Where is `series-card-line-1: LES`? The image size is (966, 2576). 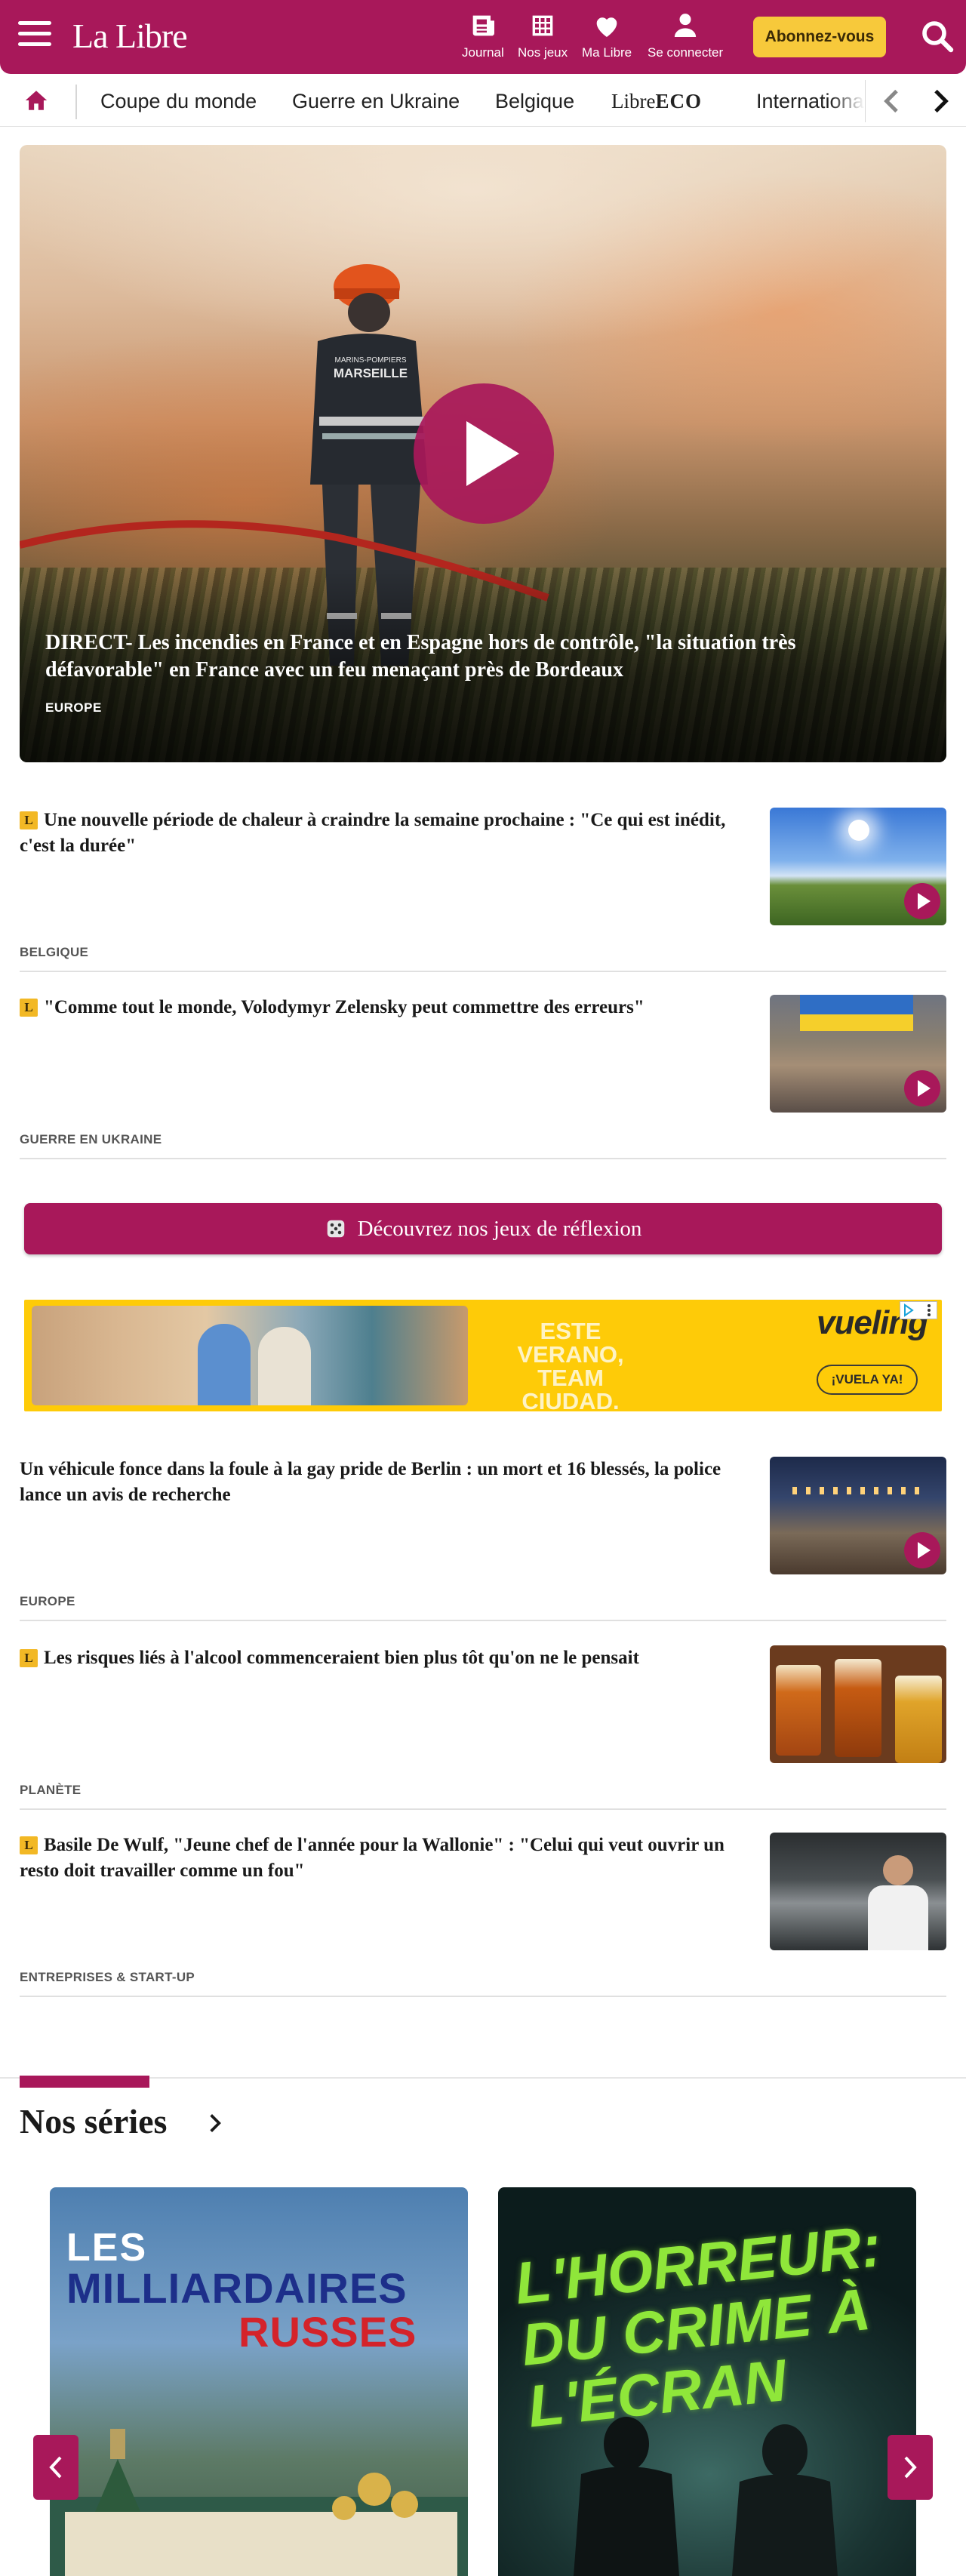 series-card-line-1: LES is located at coordinates (107, 2248).